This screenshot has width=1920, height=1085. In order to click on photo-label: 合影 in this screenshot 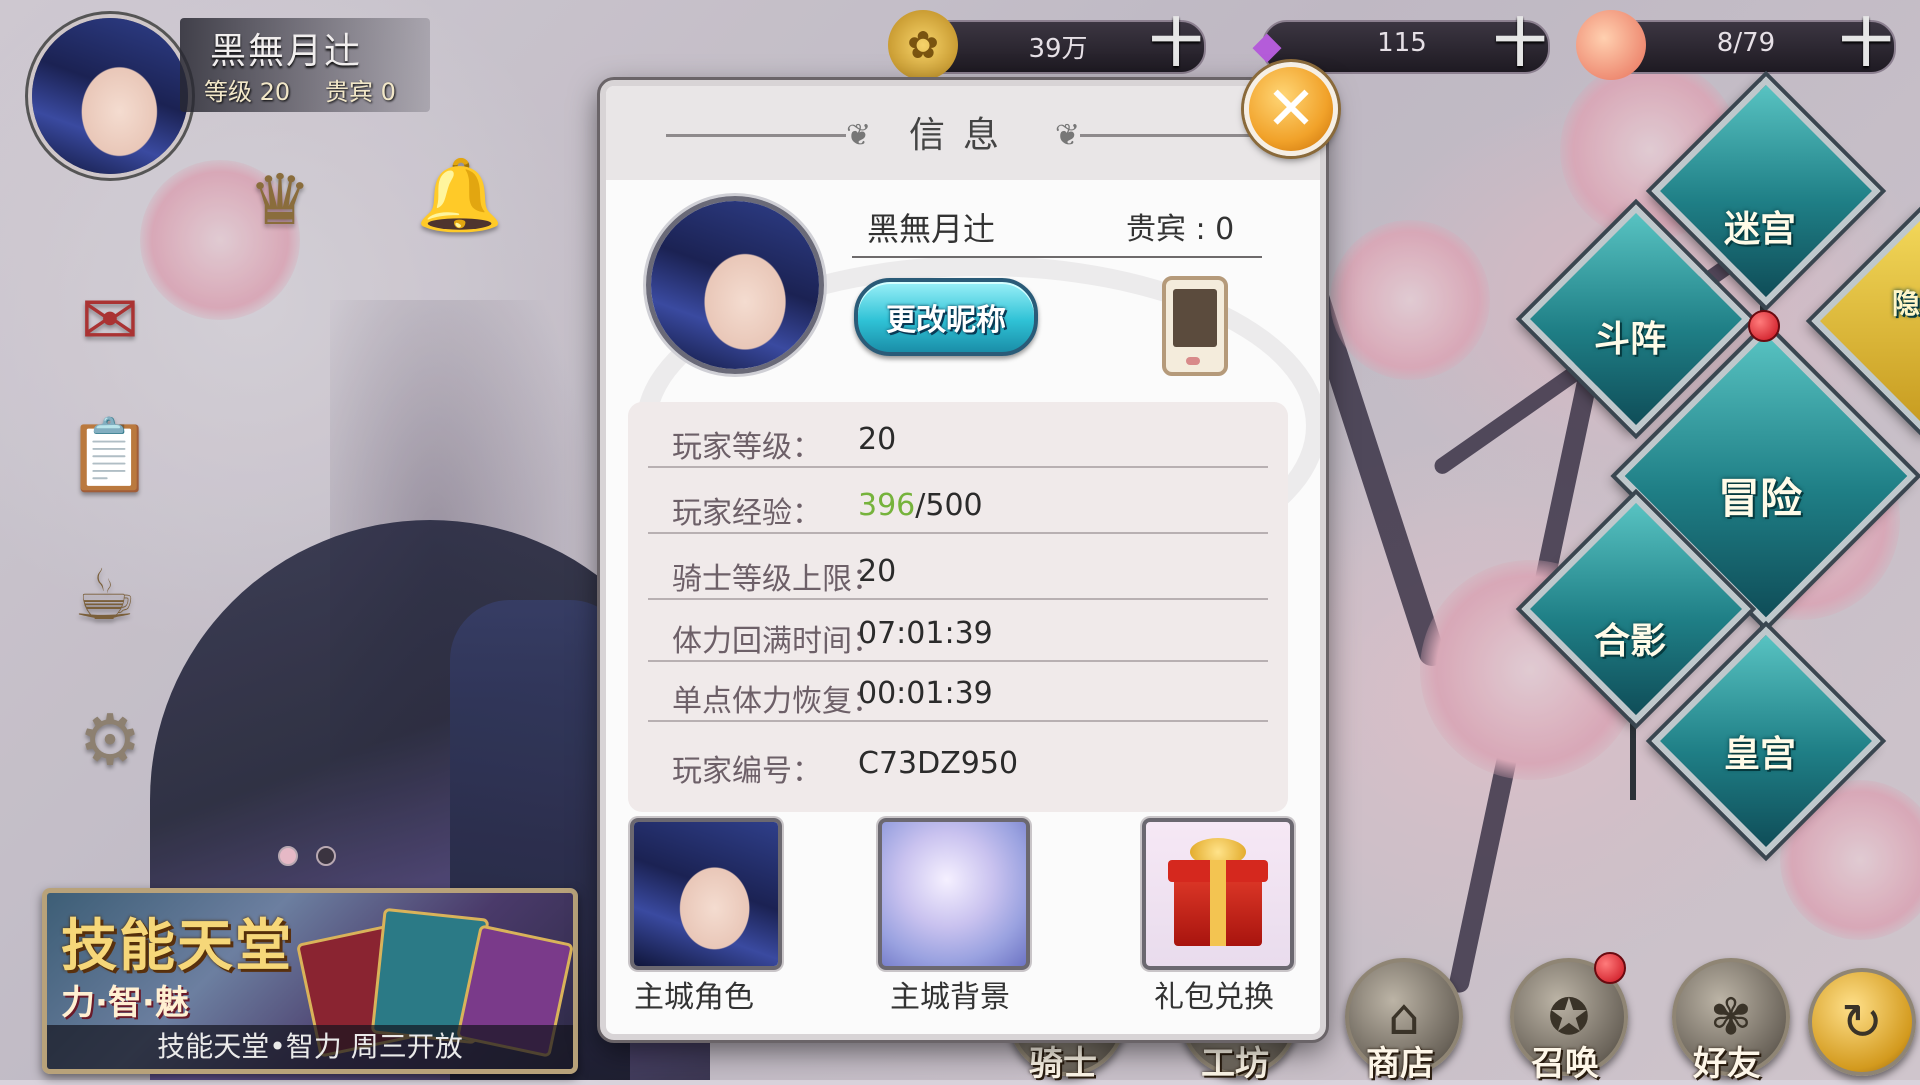, I will do `click(1629, 641)`.